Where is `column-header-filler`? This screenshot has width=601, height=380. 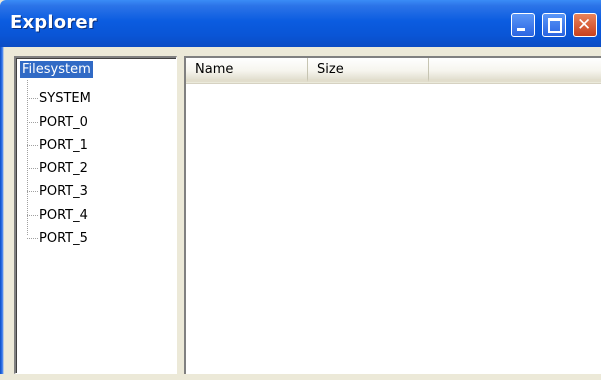
column-header-filler is located at coordinates (515, 70).